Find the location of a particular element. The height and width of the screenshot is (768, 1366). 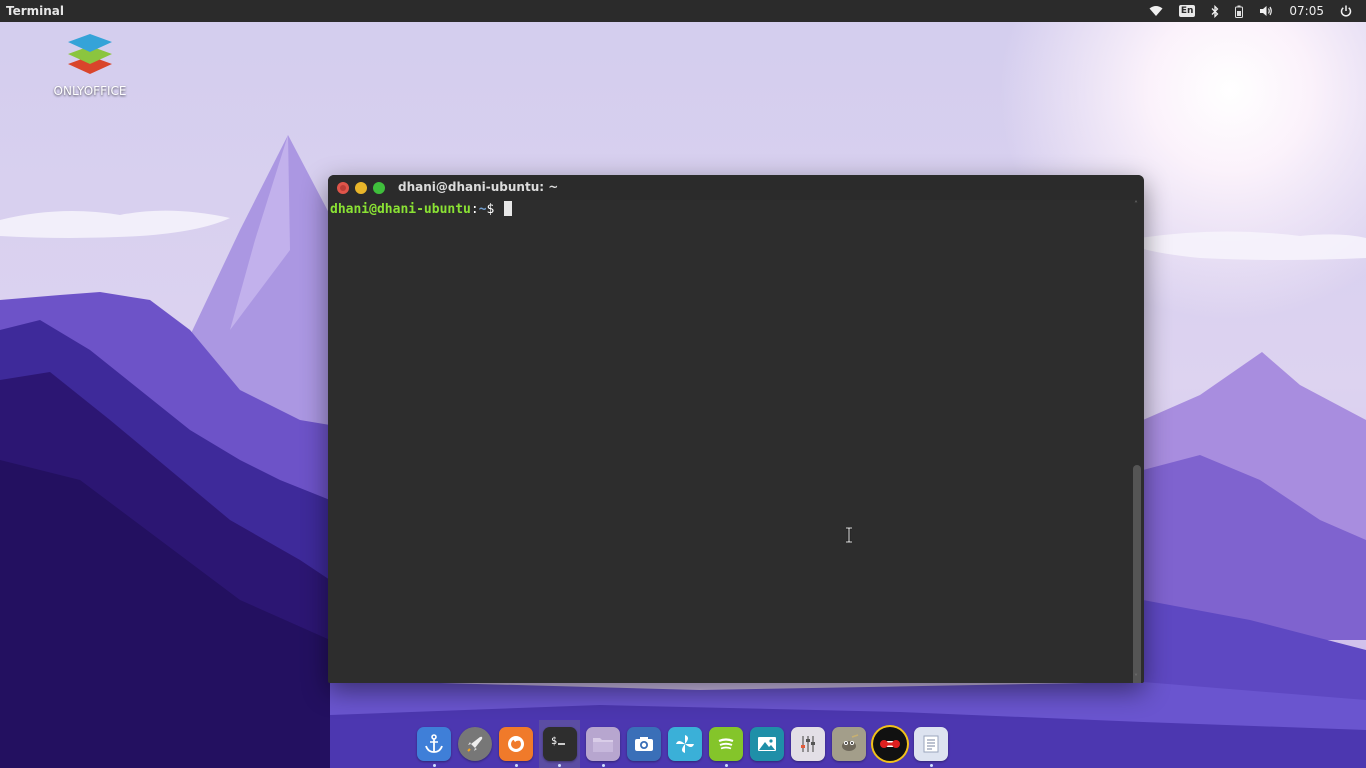

red-robot-icon is located at coordinates (890, 744).